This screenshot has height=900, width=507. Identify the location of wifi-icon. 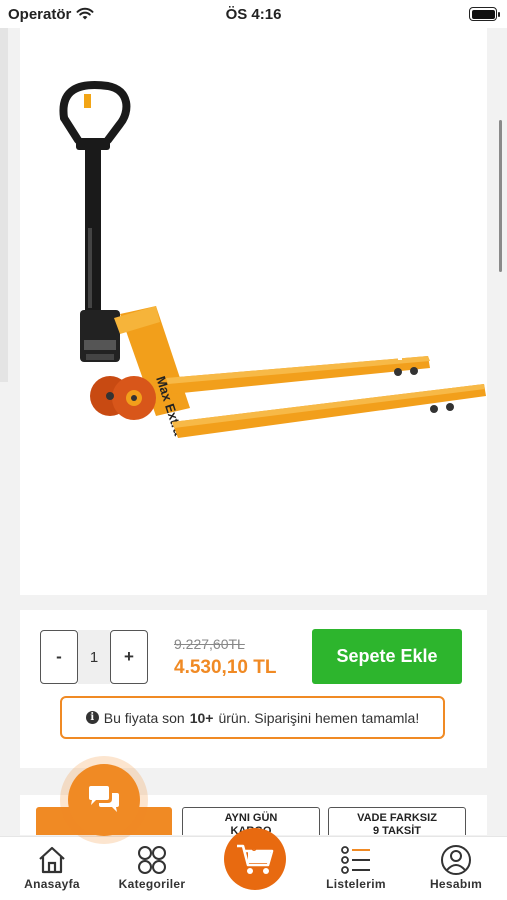
(85, 13).